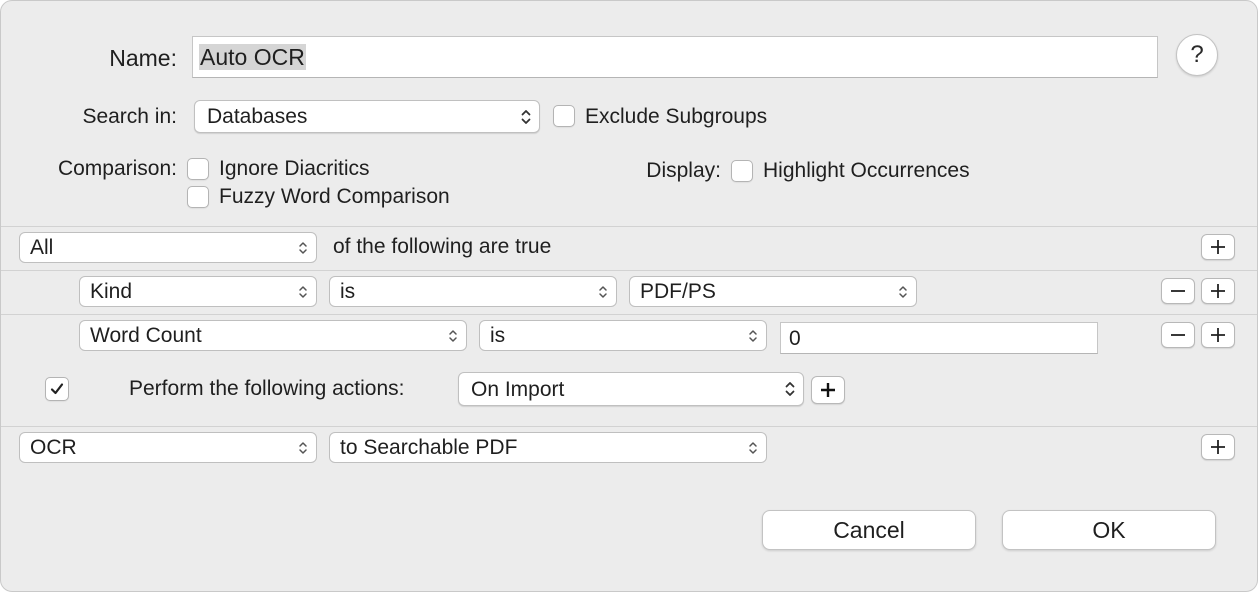  Describe the element at coordinates (564, 116) in the screenshot. I see `exclude-subgroups-checkbox` at that location.